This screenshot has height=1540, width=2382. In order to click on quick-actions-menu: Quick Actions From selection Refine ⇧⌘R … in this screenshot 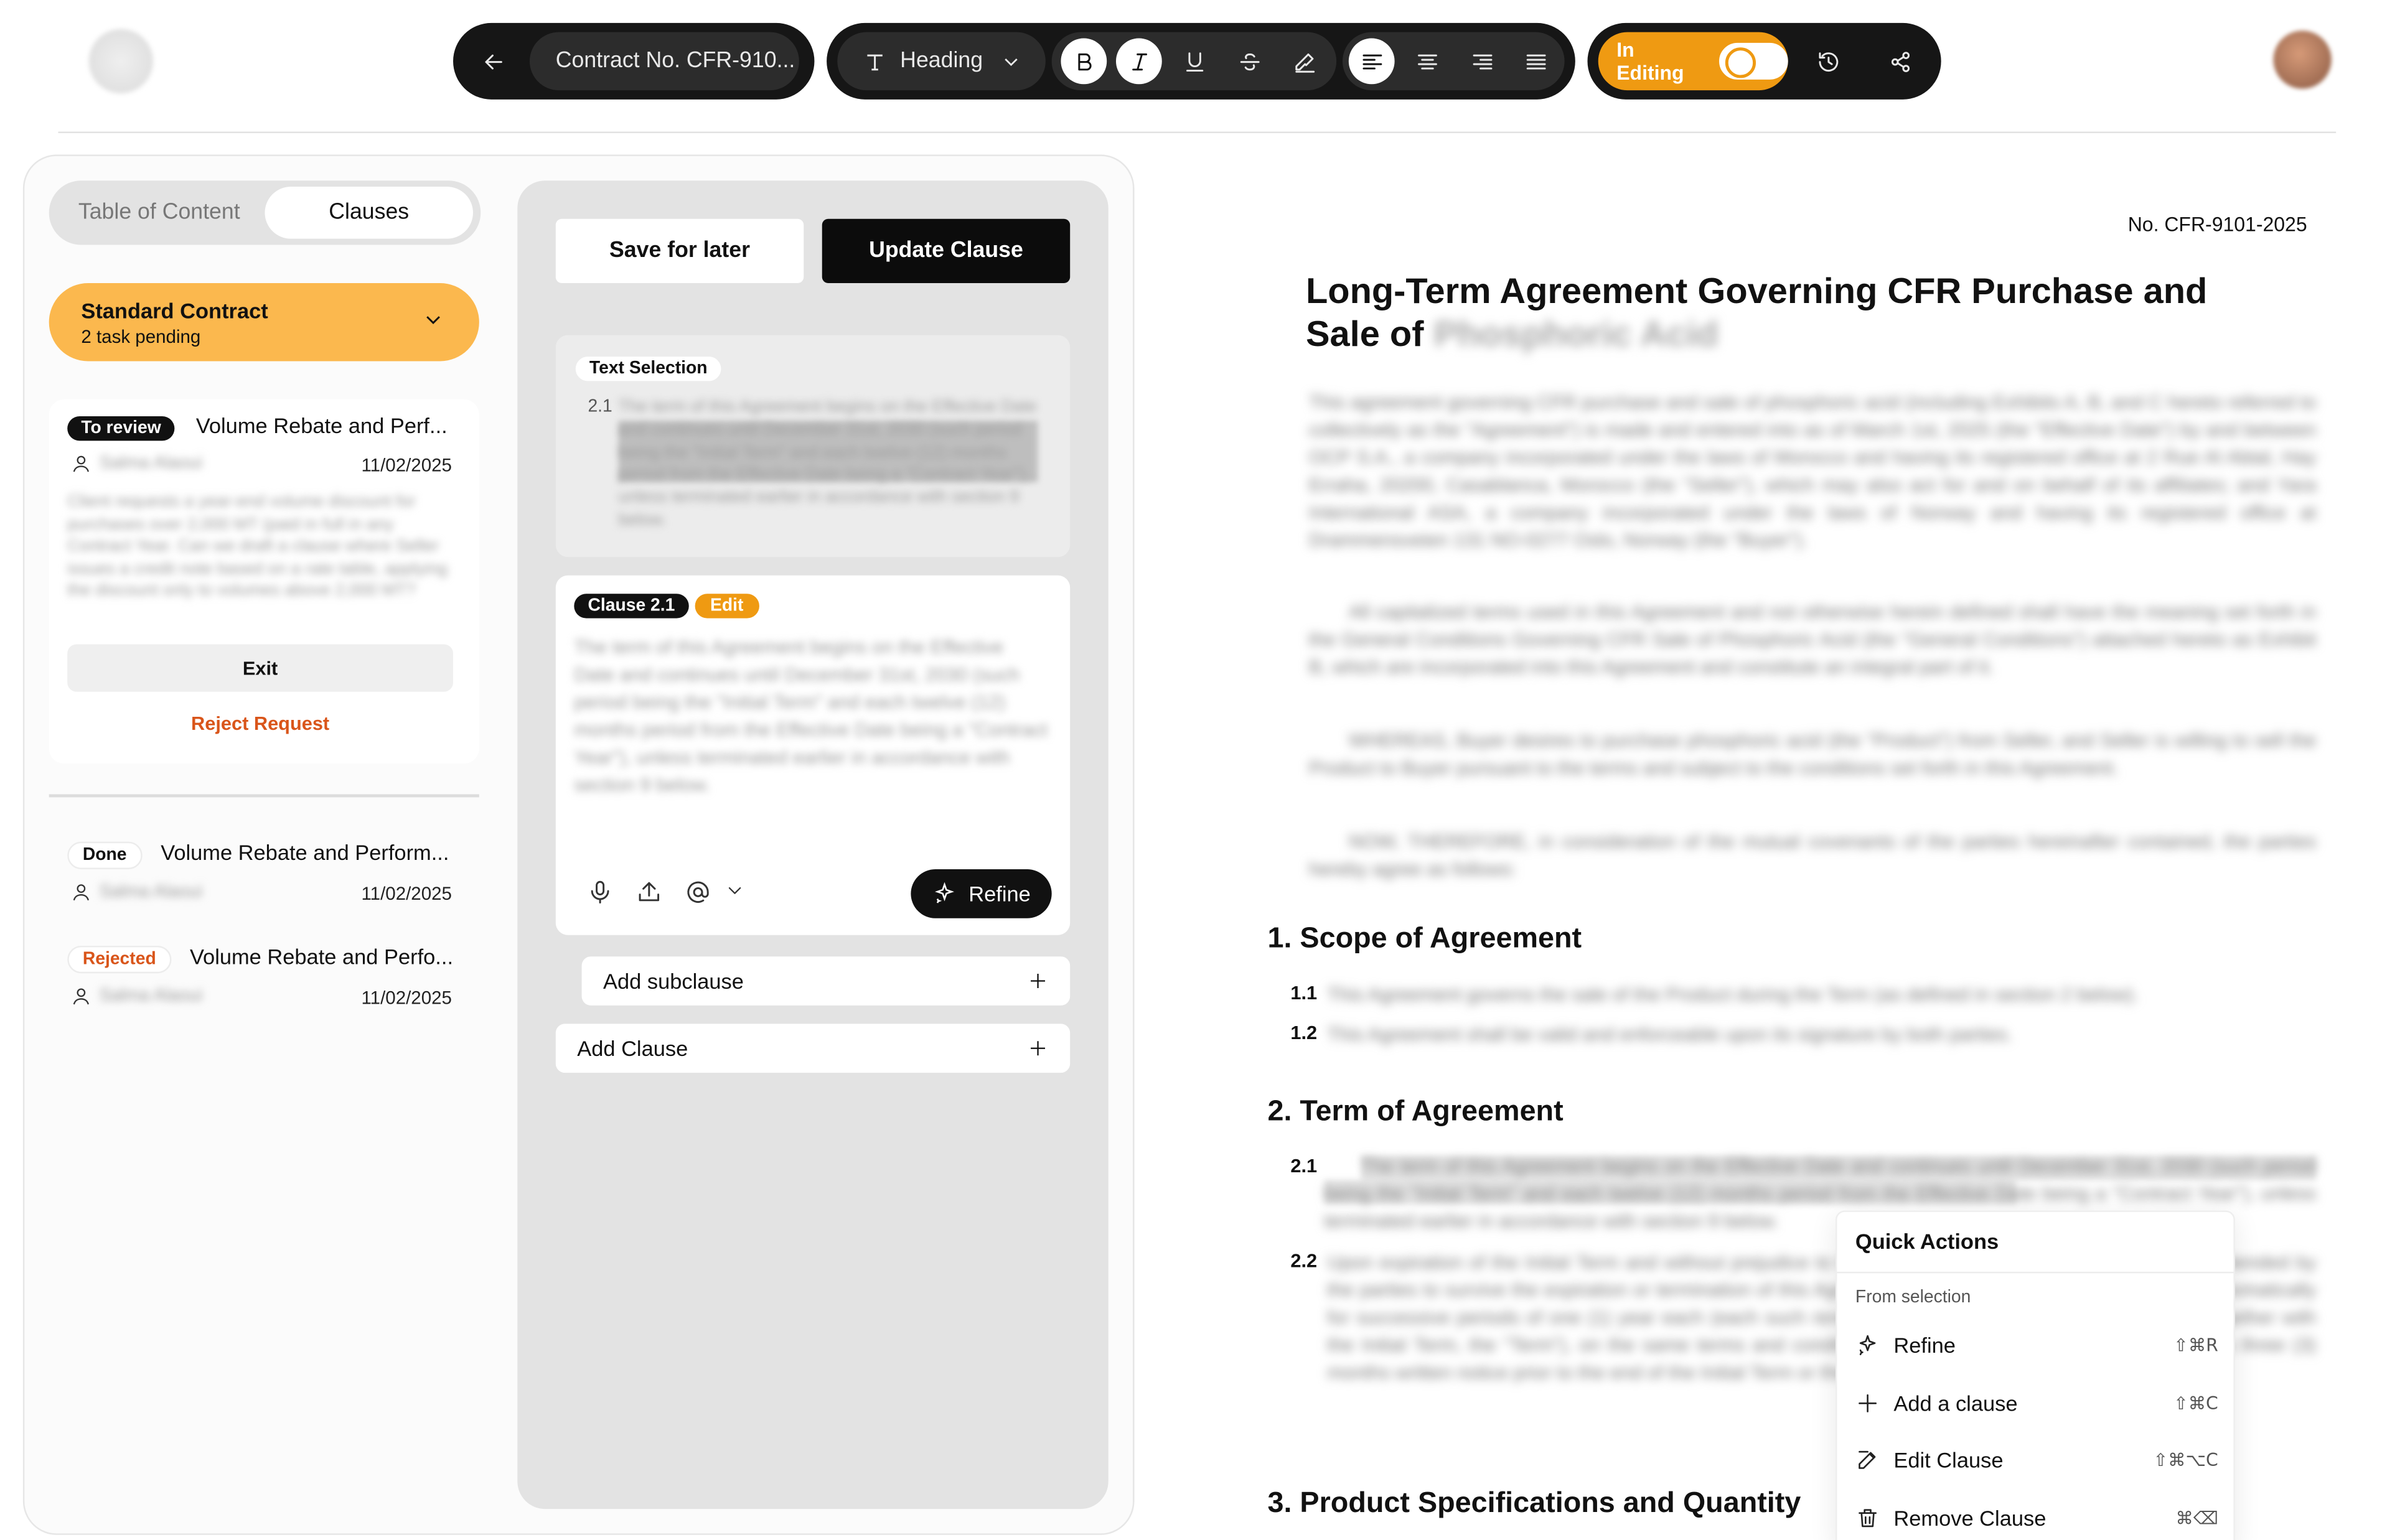, I will do `click(2035, 1375)`.